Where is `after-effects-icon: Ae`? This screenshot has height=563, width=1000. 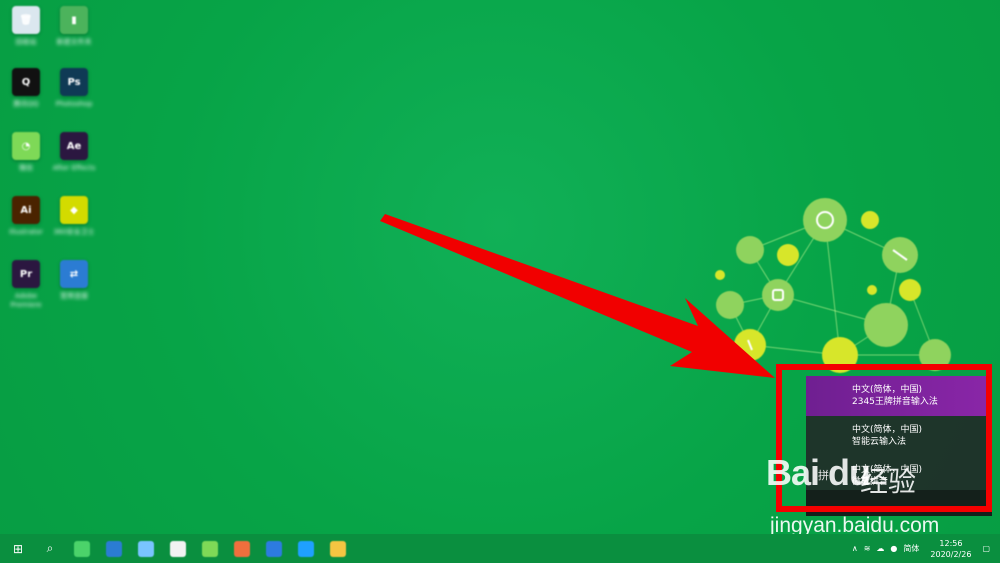
after-effects-icon: Ae is located at coordinates (74, 146).